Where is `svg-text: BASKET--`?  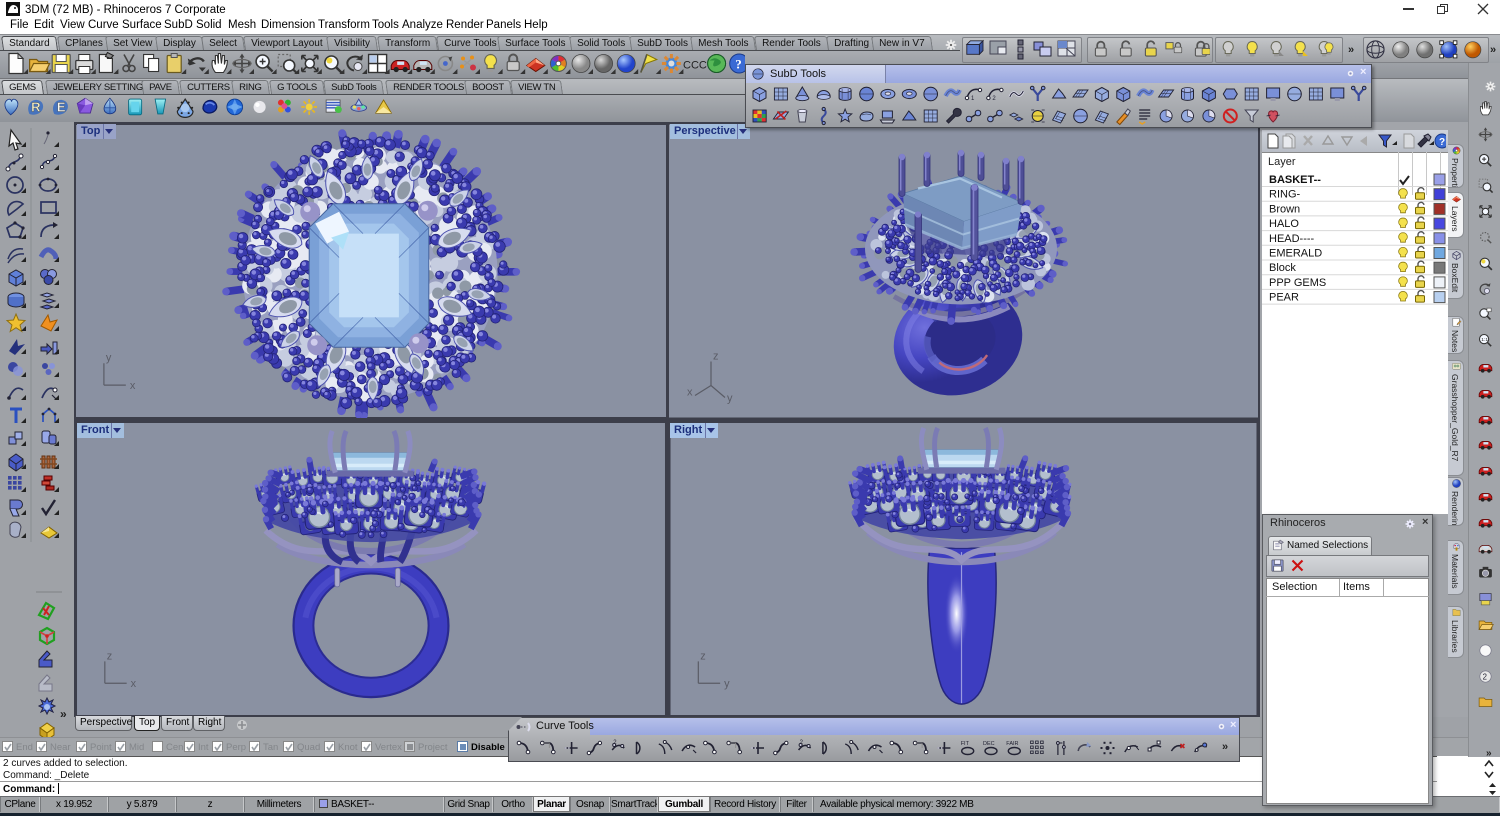
svg-text: BASKET-- is located at coordinates (1295, 180).